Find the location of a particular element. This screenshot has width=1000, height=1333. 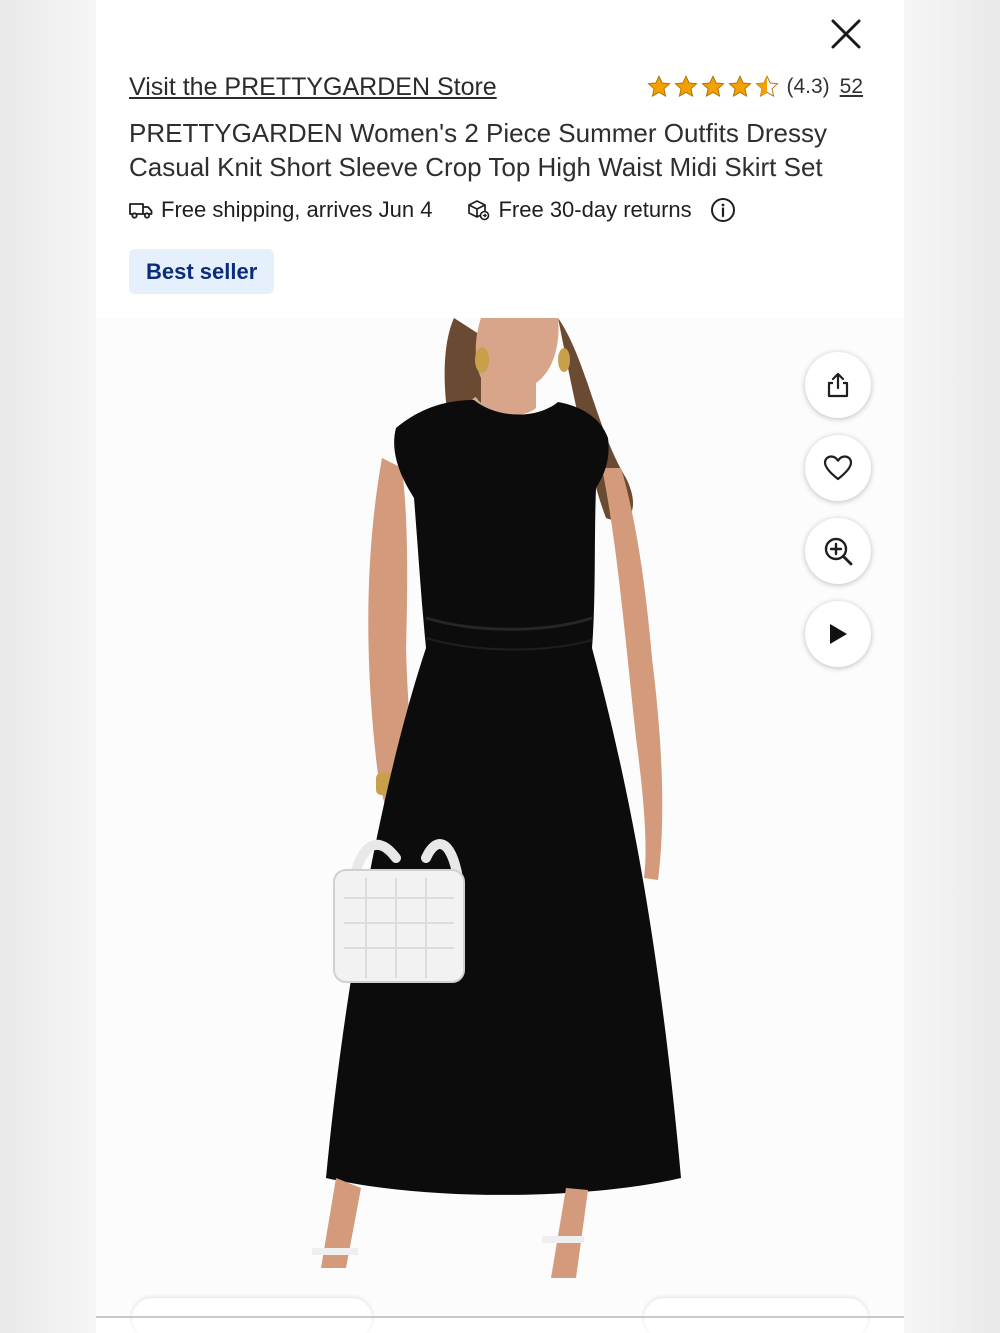

returns-box-icon is located at coordinates (479, 210).